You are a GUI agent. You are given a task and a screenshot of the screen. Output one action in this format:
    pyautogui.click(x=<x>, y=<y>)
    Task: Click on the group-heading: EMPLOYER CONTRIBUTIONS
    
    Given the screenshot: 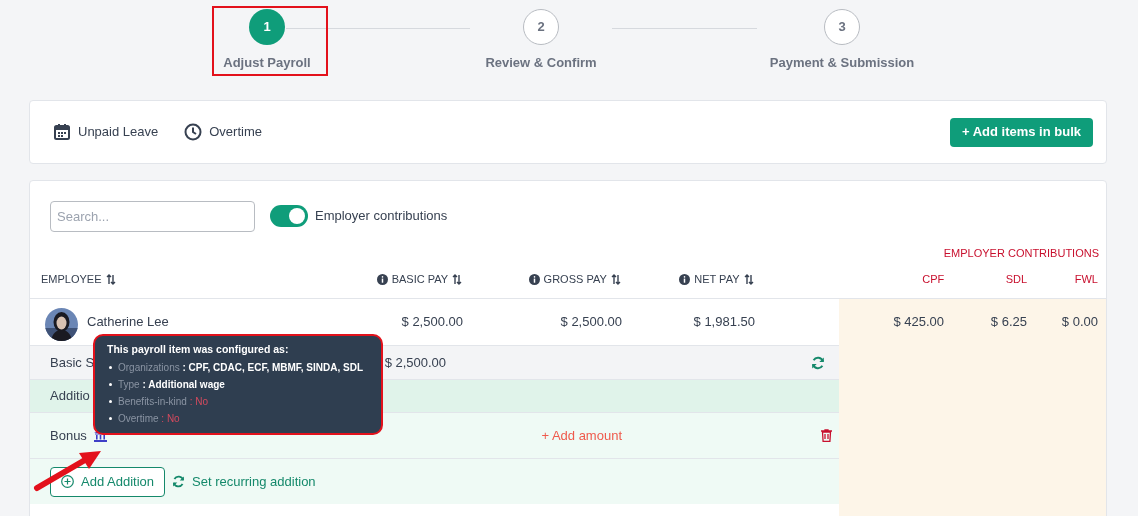 What is the action you would take?
    pyautogui.click(x=1021, y=253)
    